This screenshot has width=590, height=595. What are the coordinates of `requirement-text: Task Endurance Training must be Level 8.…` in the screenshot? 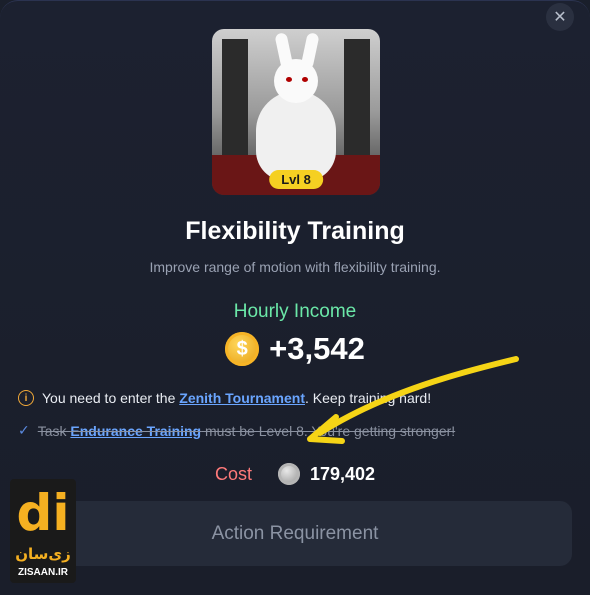 It's located at (246, 431).